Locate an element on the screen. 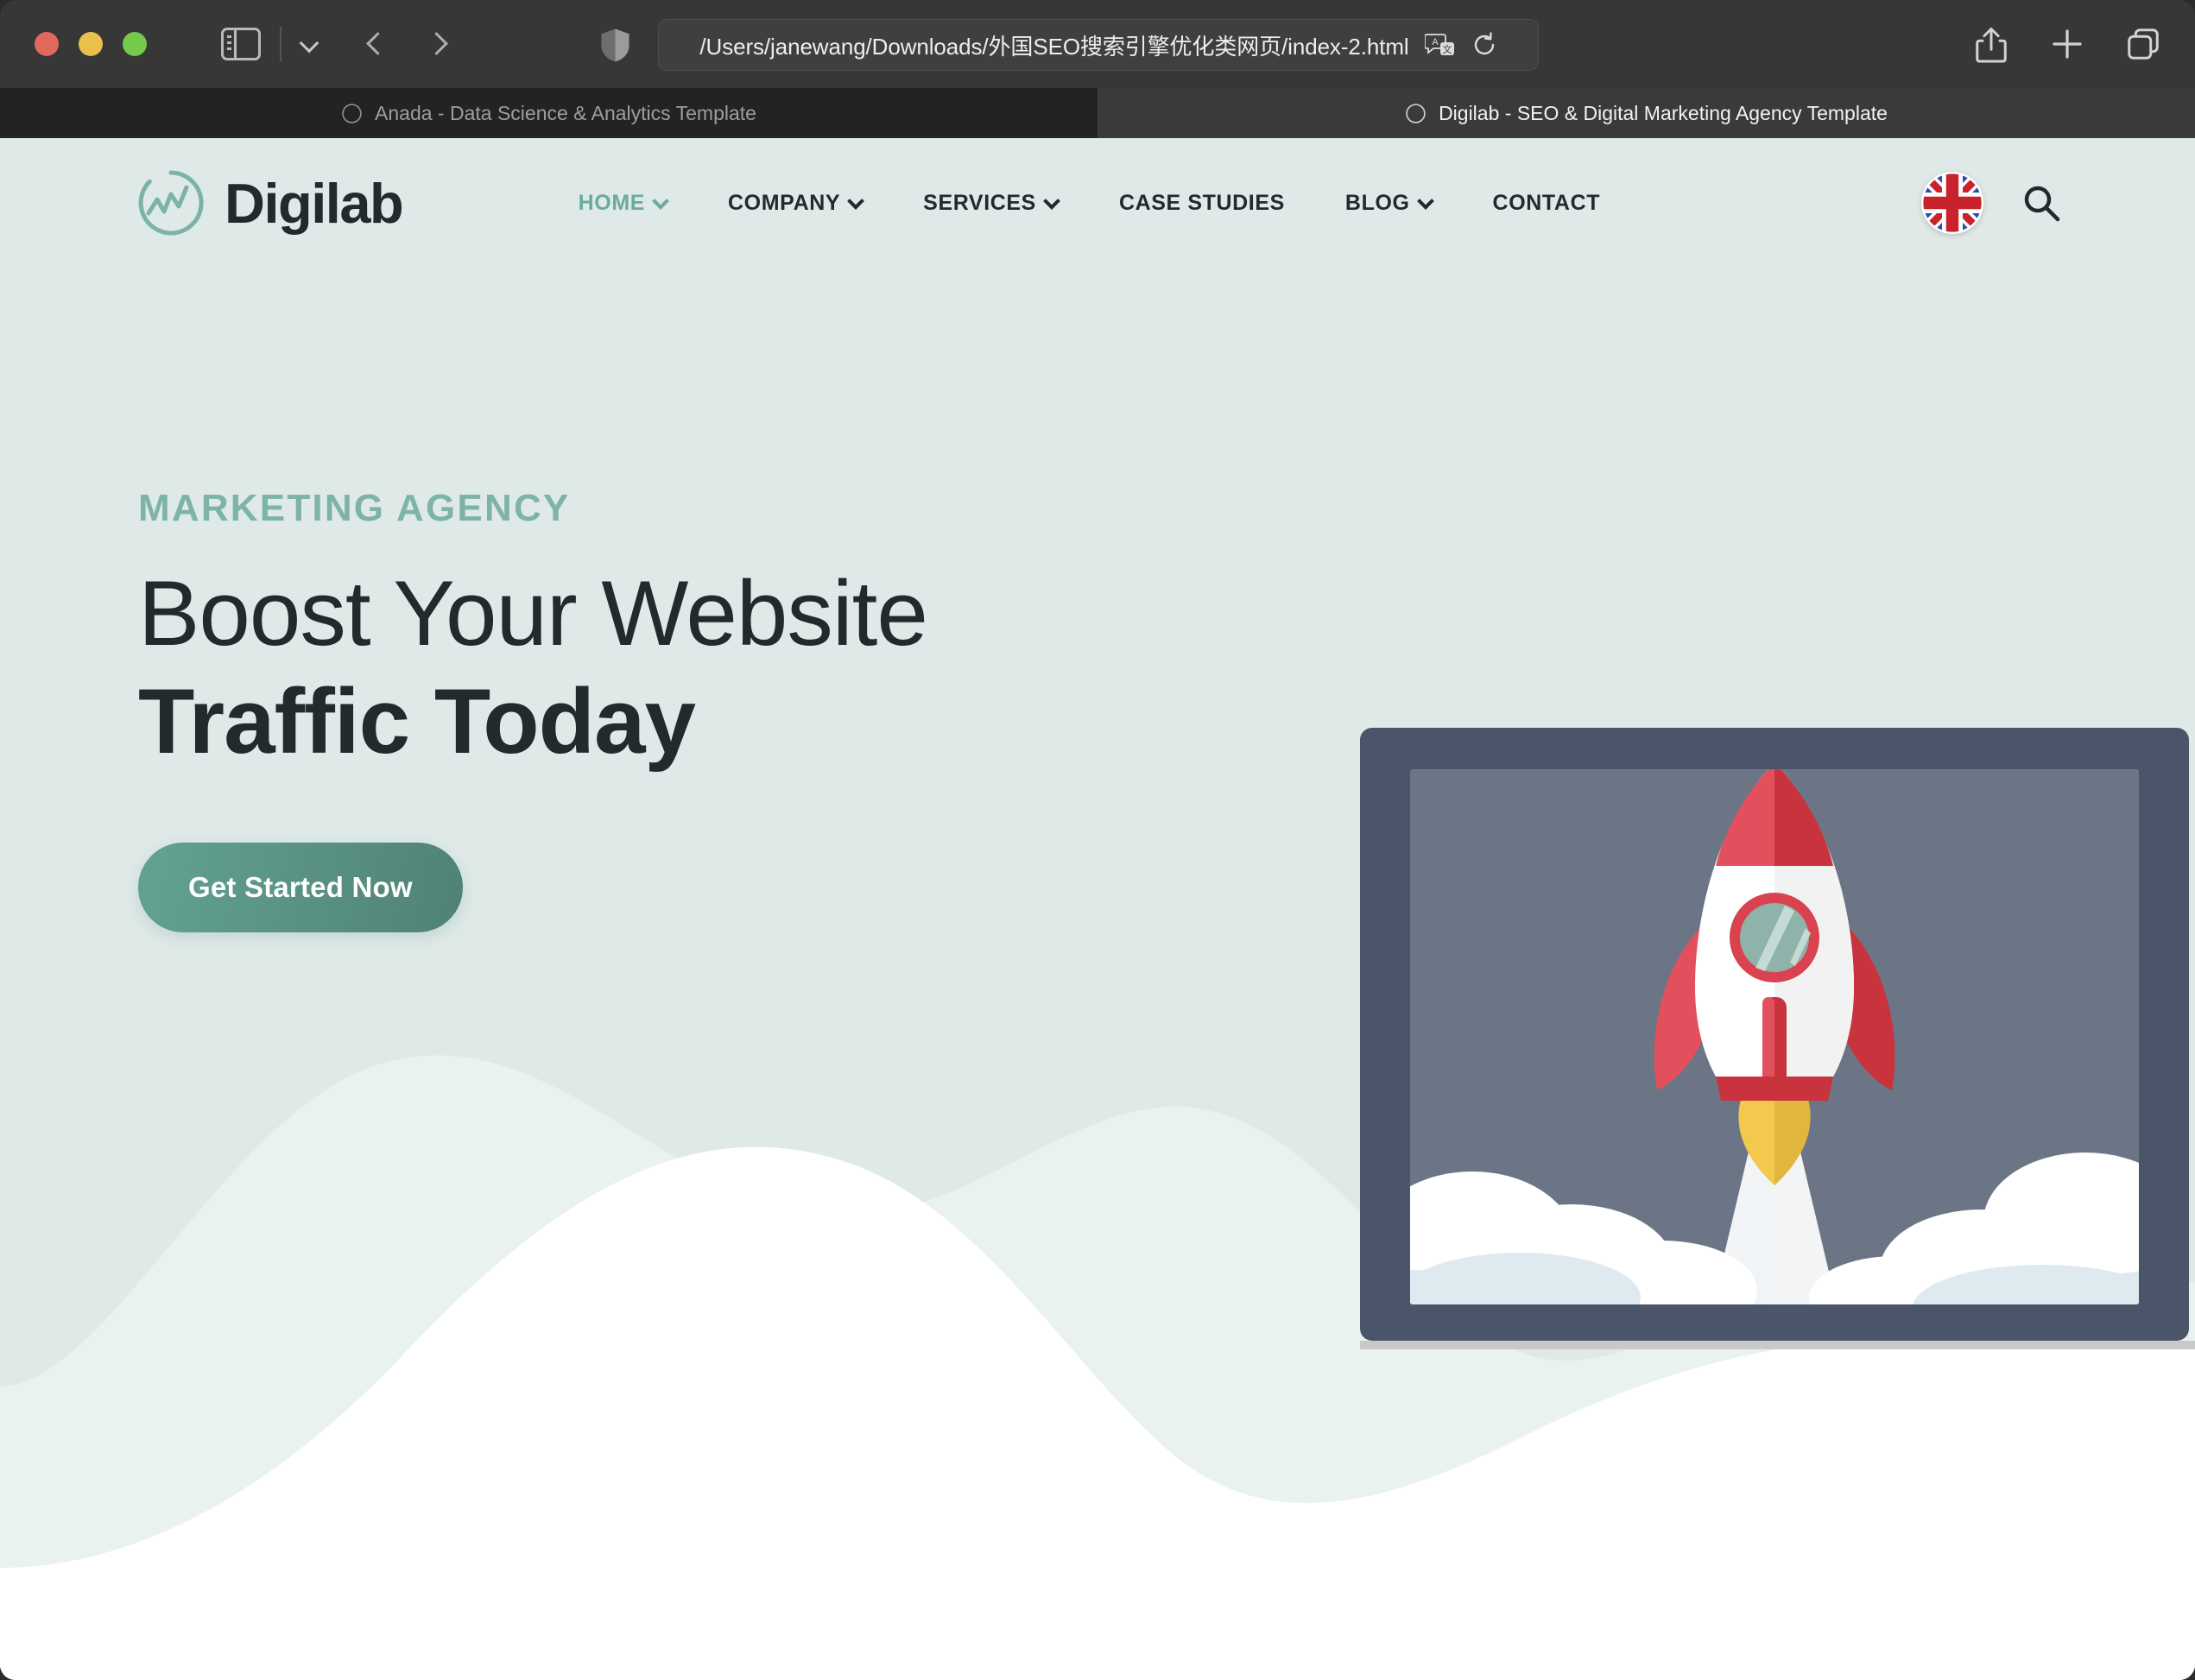 The width and height of the screenshot is (2195, 1680). main-navigation: HOME COMPANY SERVICES CASE STUDIES BLOG is located at coordinates (1089, 203).